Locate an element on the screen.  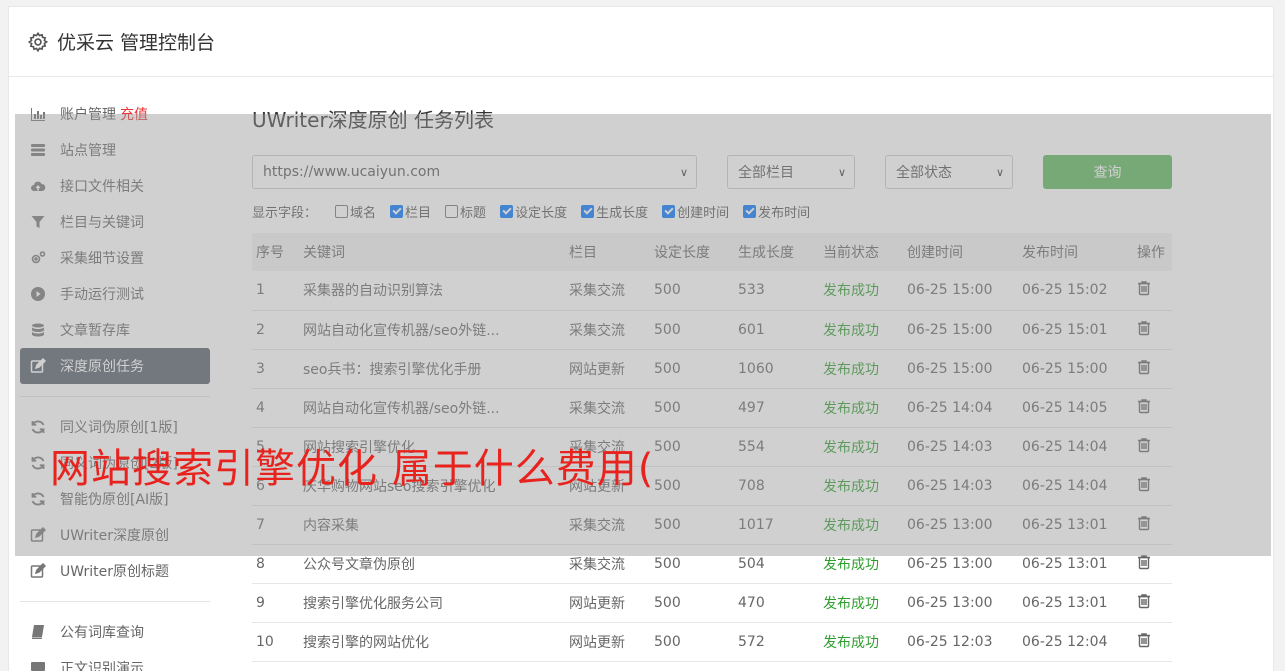
created-time-cell: 06-25 13:00 is located at coordinates (960, 603).